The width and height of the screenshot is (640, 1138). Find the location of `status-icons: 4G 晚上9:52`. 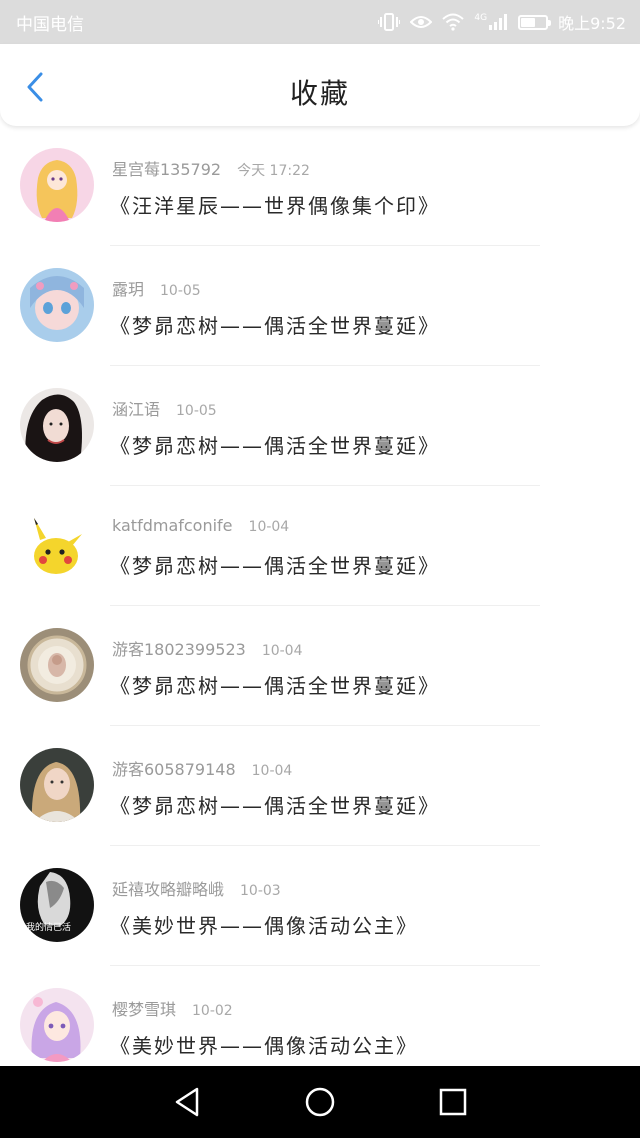

status-icons: 4G 晚上9:52 is located at coordinates (502, 22).